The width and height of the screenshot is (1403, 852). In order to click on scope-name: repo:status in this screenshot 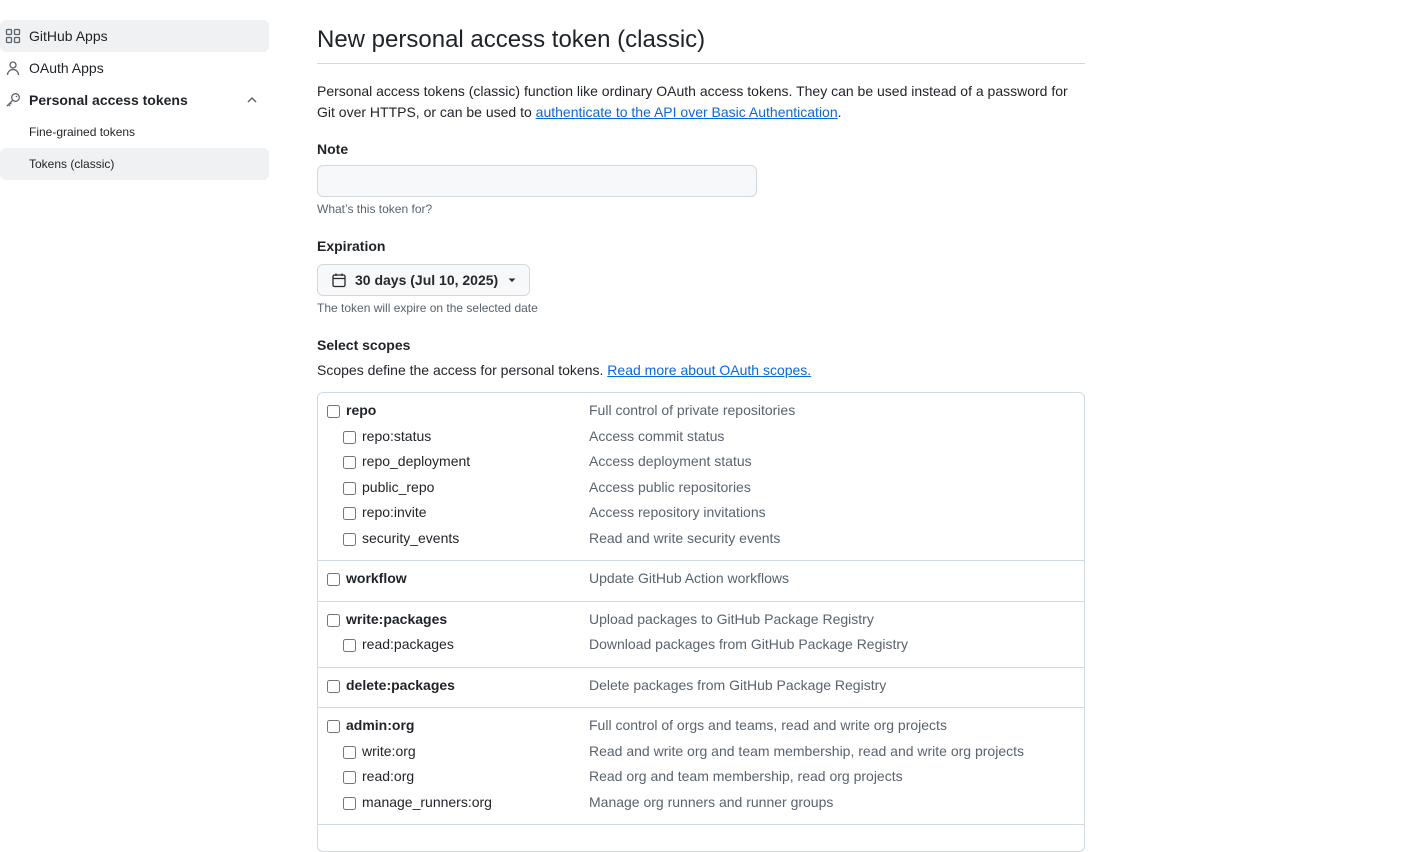, I will do `click(396, 436)`.